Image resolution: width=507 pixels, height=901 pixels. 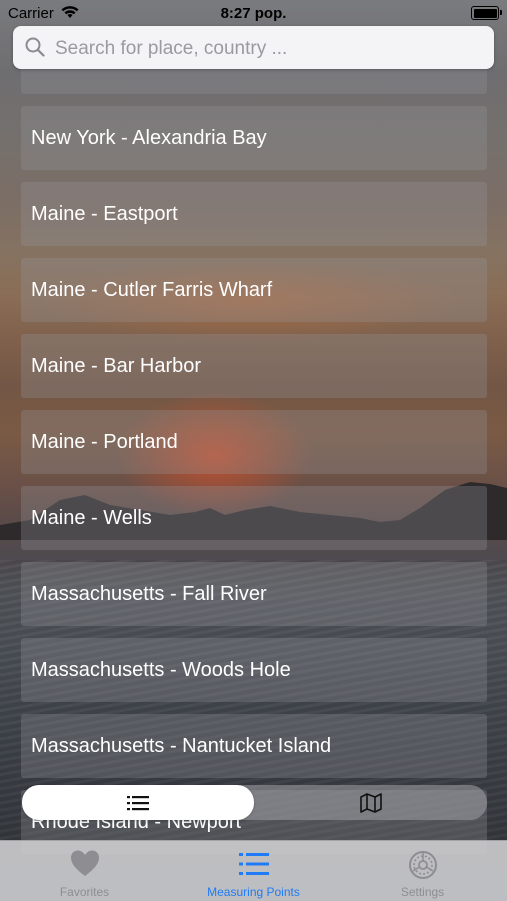 I want to click on map-icon, so click(x=371, y=802).